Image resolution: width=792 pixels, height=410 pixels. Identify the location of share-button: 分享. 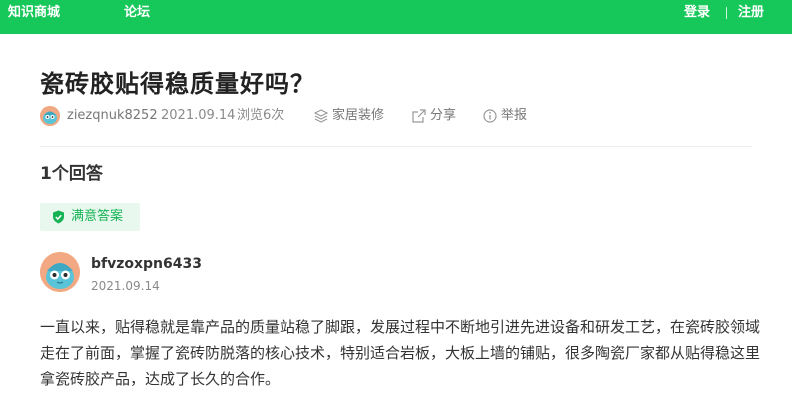
(443, 116).